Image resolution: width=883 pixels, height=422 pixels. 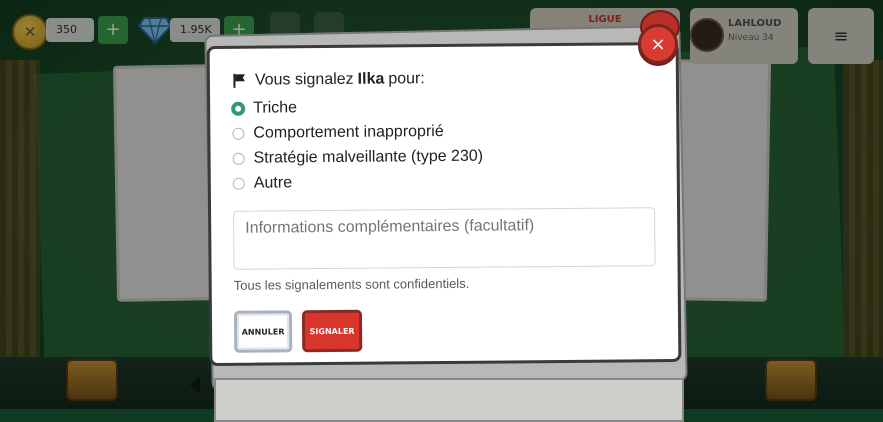 I want to click on reason-option-behavior: Comportement inapproprié, so click(x=443, y=131).